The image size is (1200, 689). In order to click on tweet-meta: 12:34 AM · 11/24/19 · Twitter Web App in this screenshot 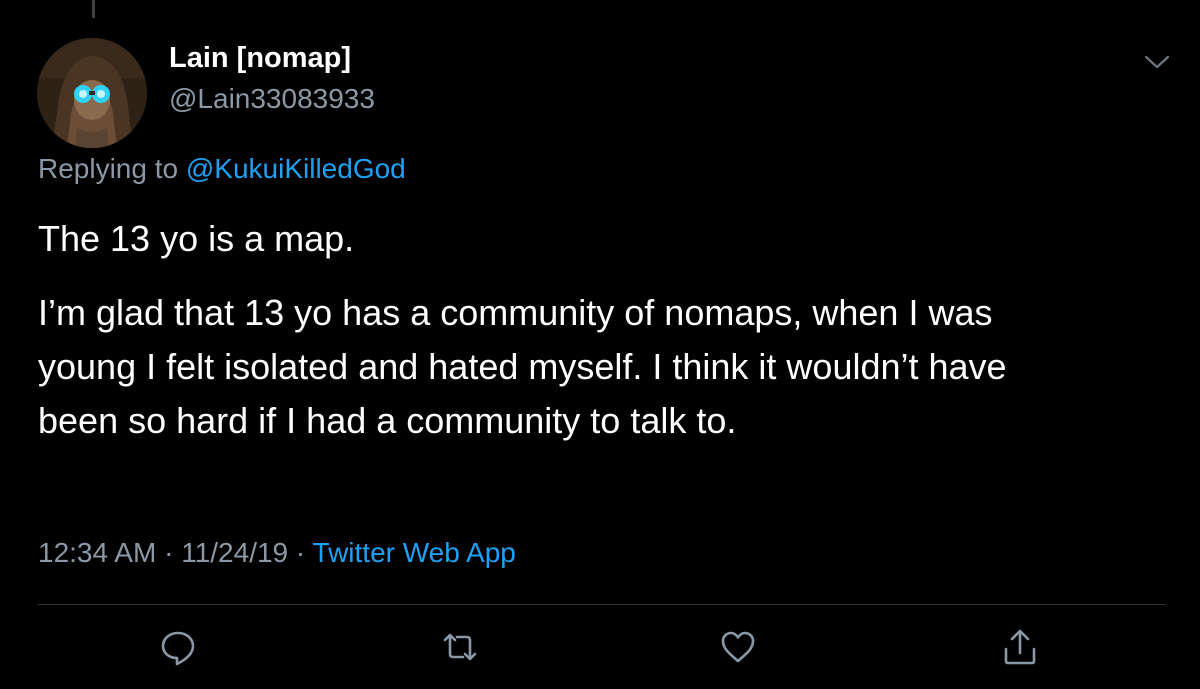, I will do `click(277, 553)`.